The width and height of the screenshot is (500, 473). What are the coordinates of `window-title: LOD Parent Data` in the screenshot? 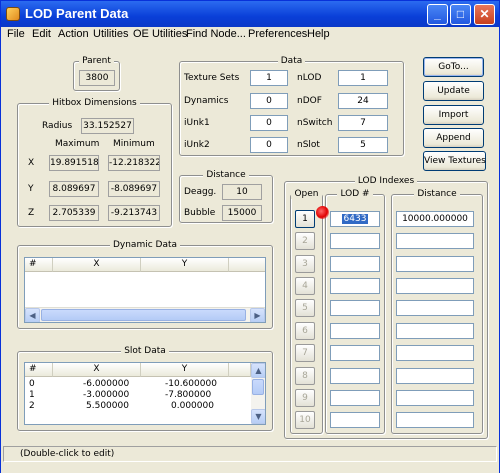 It's located at (77, 13).